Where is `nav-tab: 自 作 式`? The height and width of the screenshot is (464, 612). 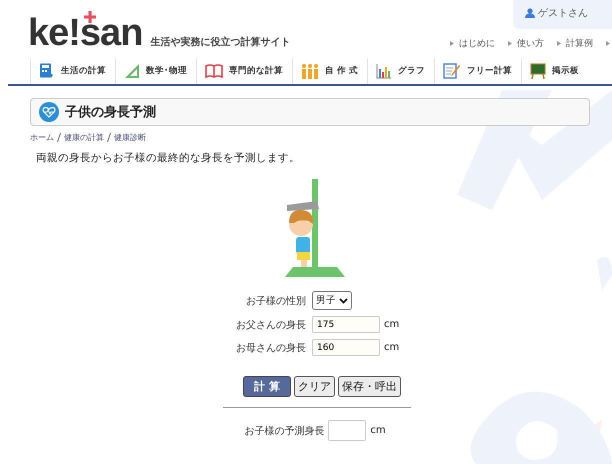 nav-tab: 自 作 式 is located at coordinates (329, 71).